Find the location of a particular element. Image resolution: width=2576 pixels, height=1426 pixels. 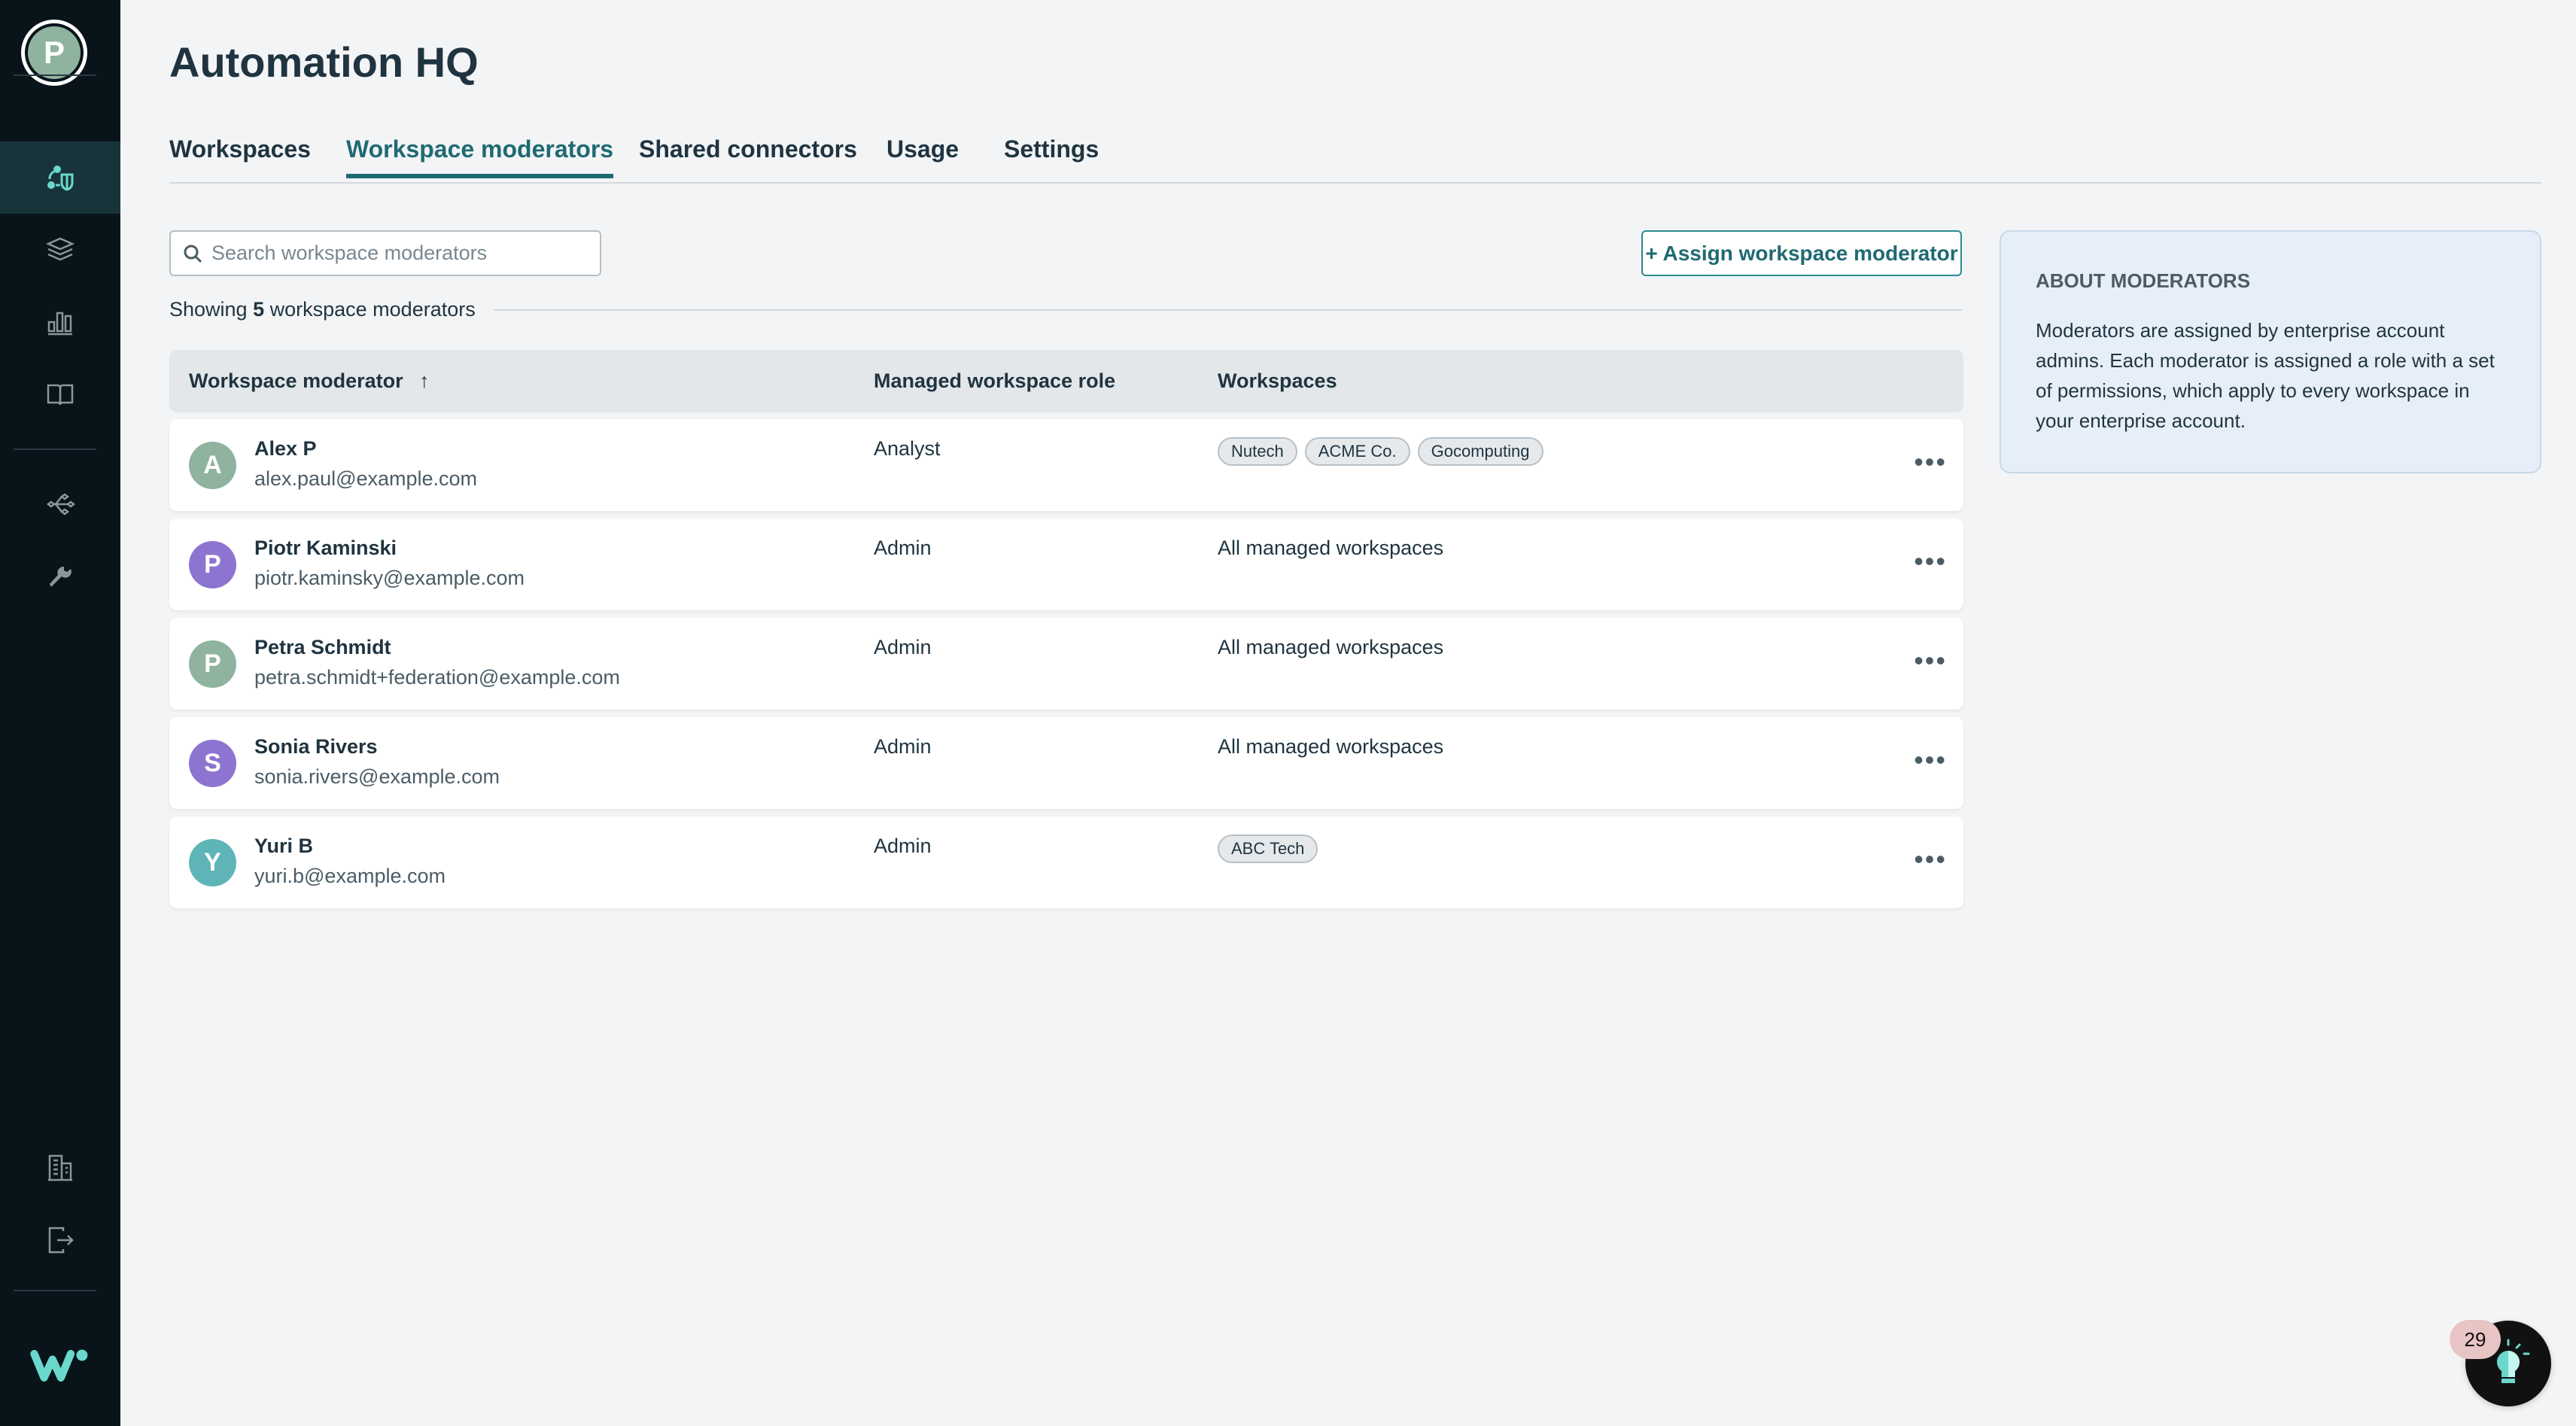

notification-count-badge: 29 is located at coordinates (2475, 1339).